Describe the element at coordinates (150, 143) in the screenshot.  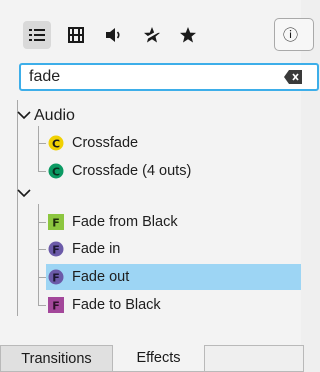
I see `effect-item-crossfade: C Crossfade` at that location.